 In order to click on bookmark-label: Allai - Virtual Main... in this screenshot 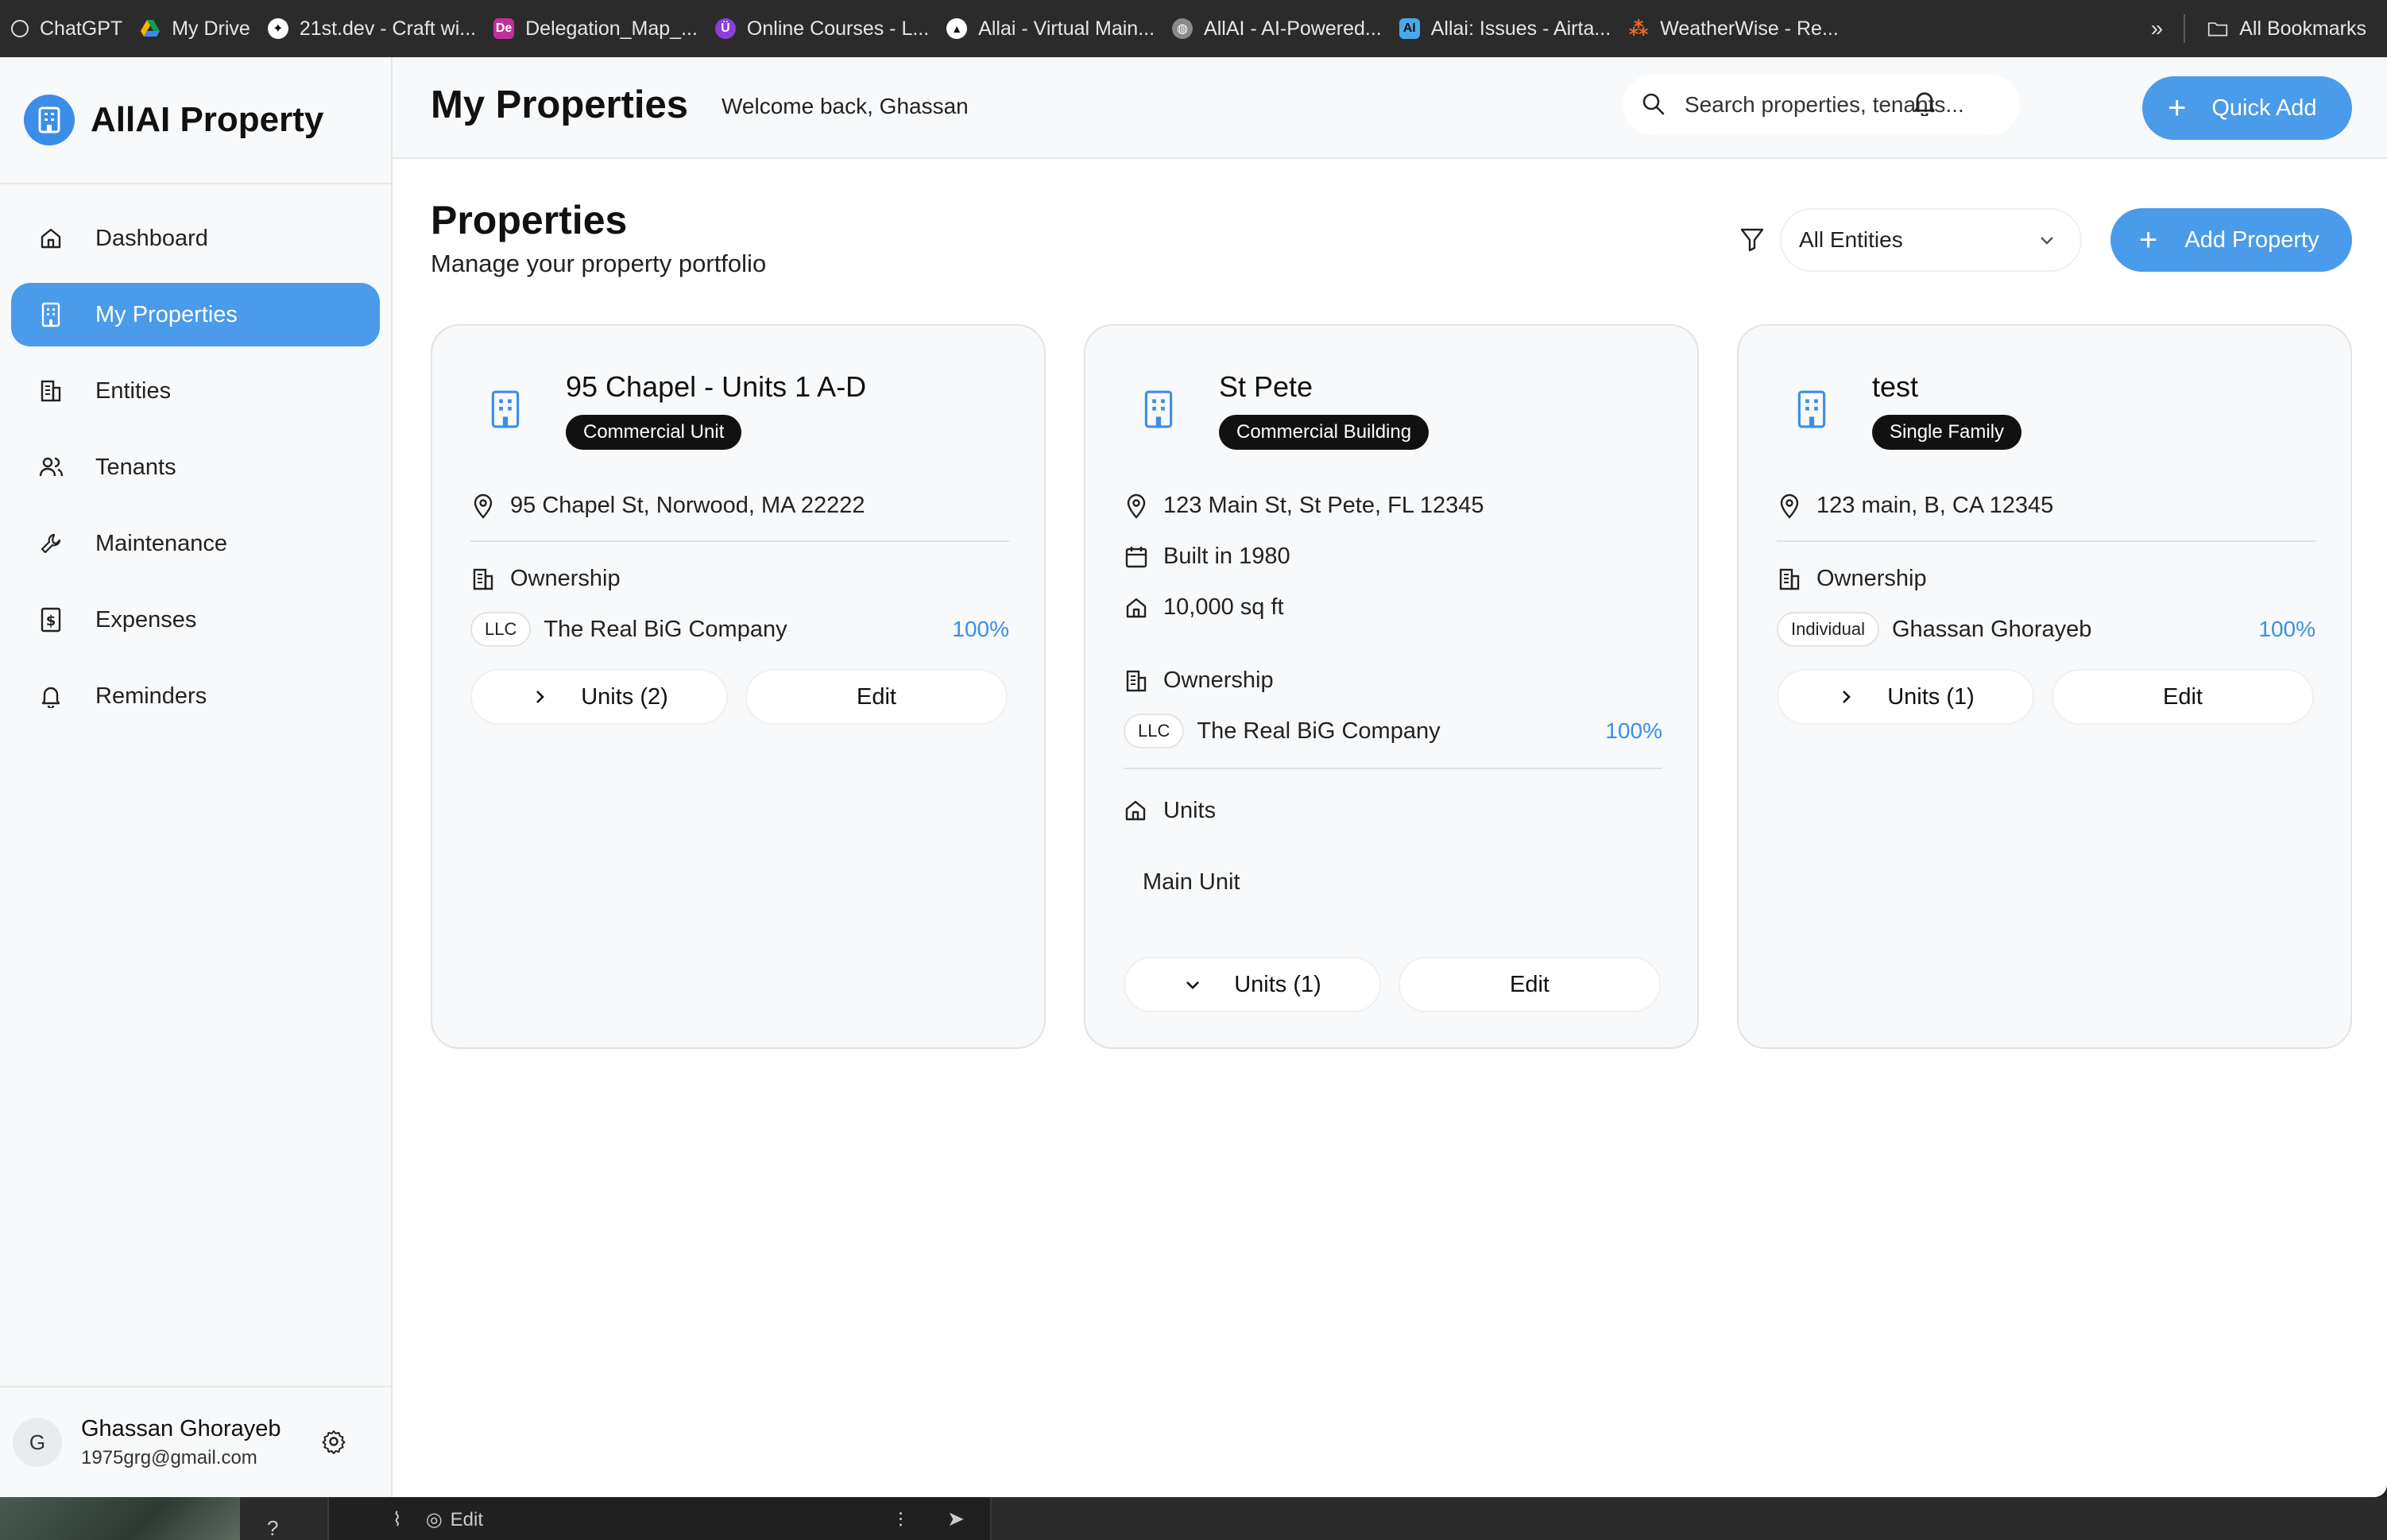, I will do `click(1066, 28)`.